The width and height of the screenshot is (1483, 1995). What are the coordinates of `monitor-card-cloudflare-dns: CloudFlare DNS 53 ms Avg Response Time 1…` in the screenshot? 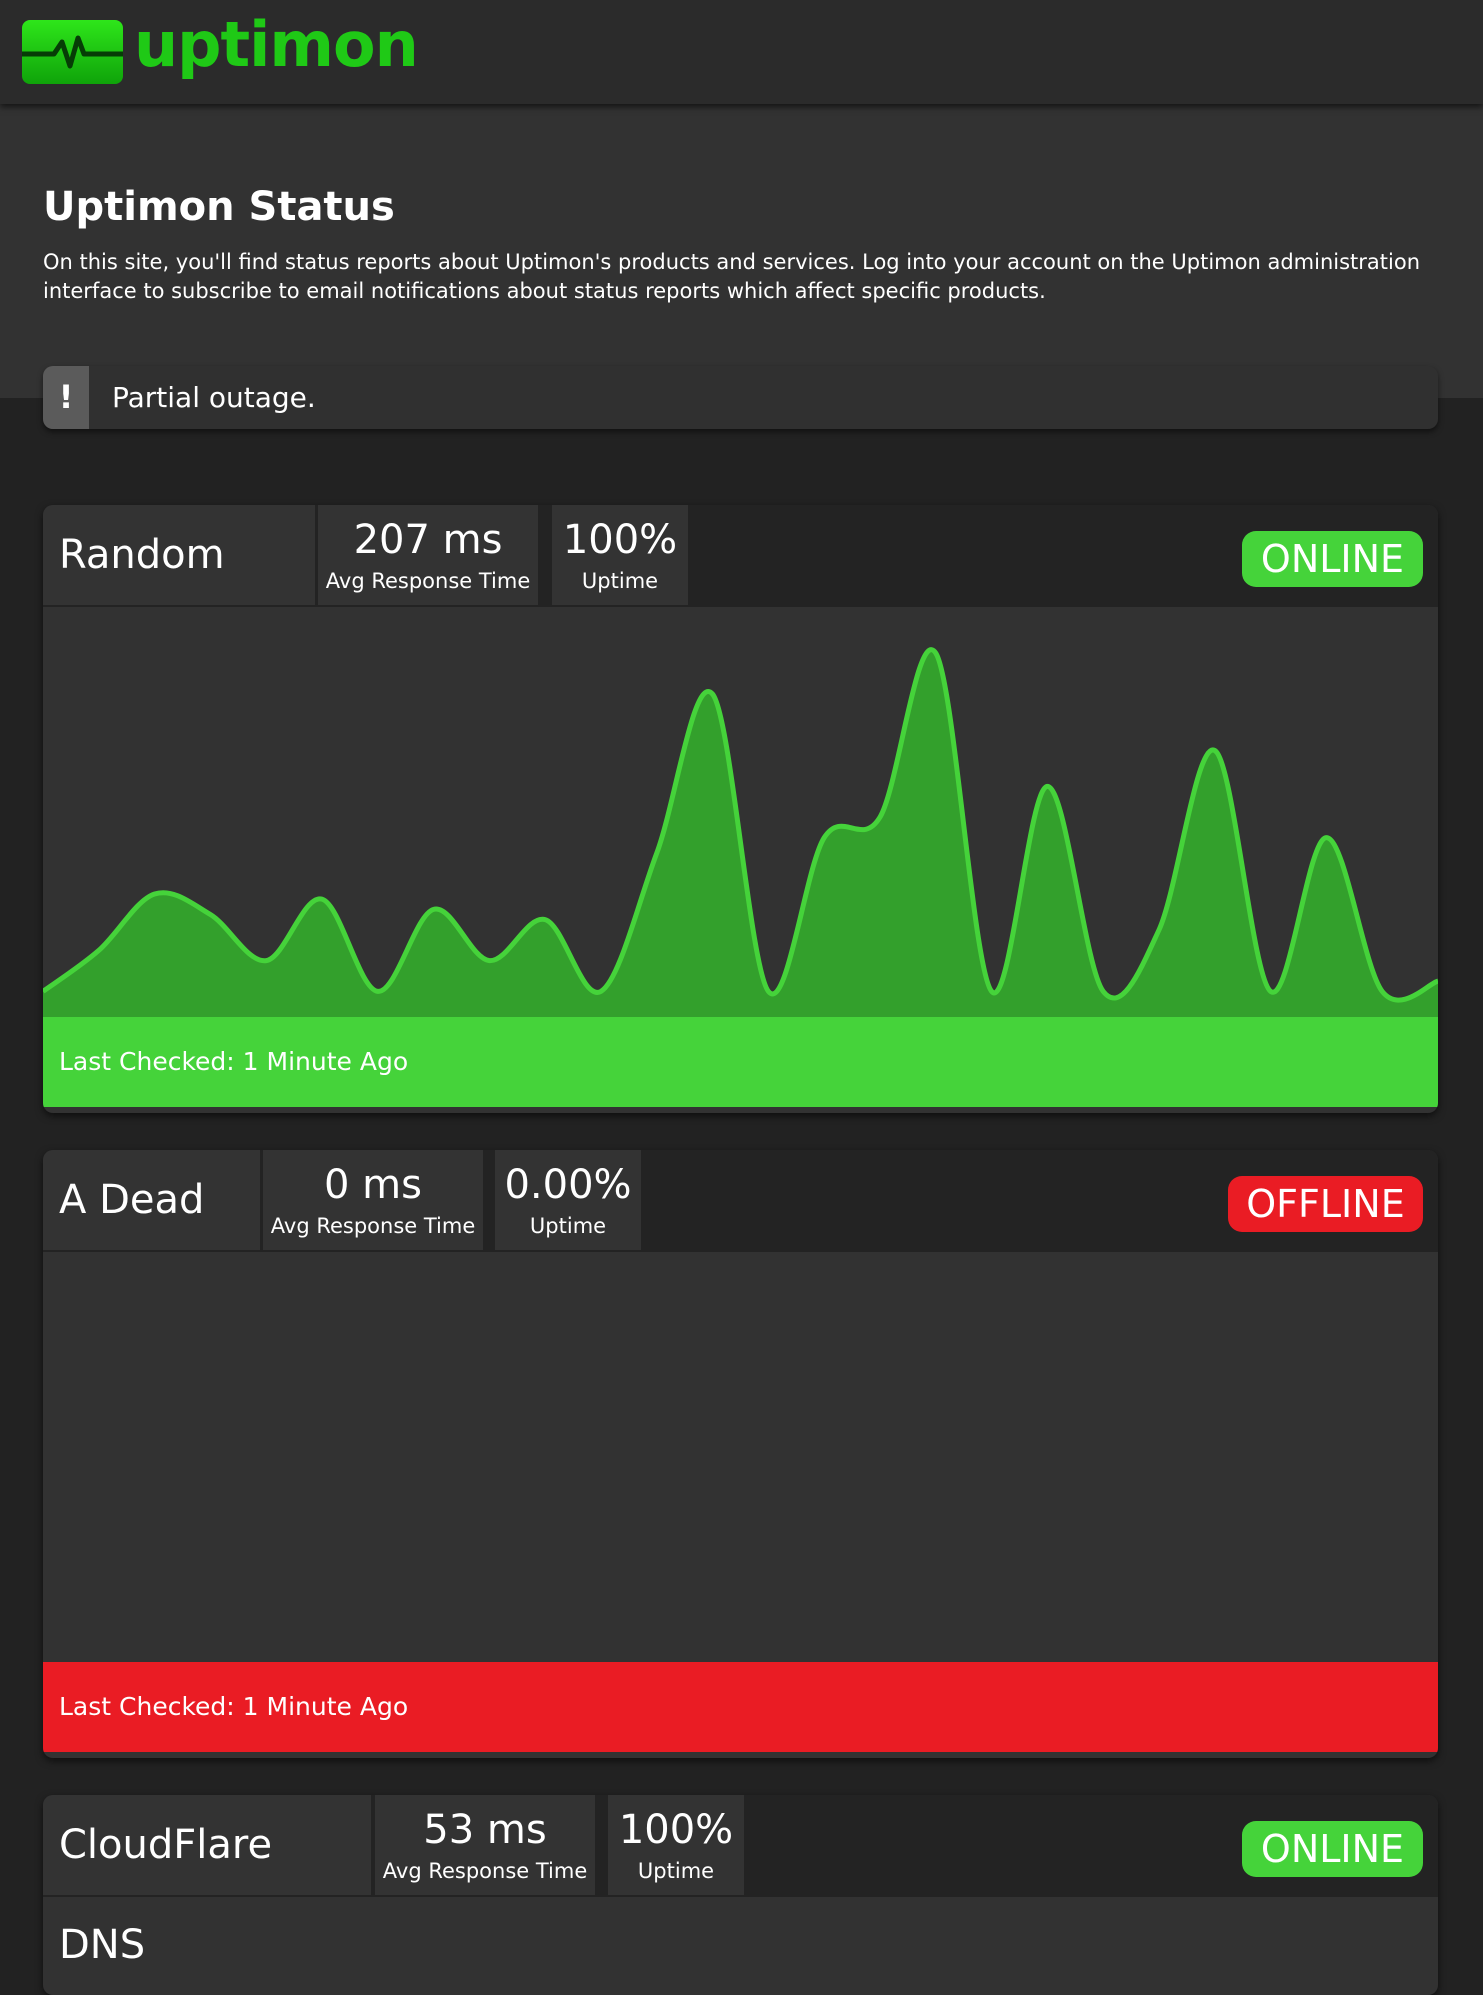 It's located at (740, 1895).